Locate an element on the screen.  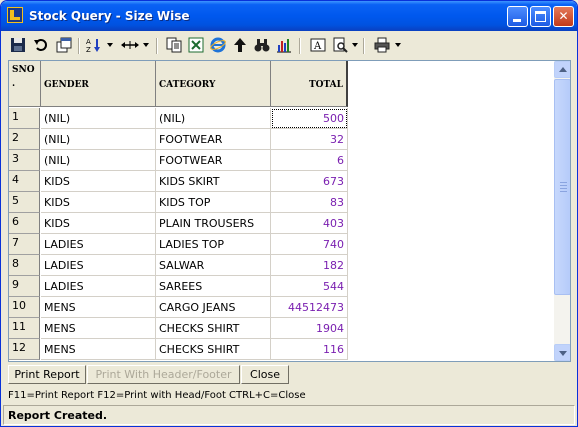
save-icon is located at coordinates (18, 46).